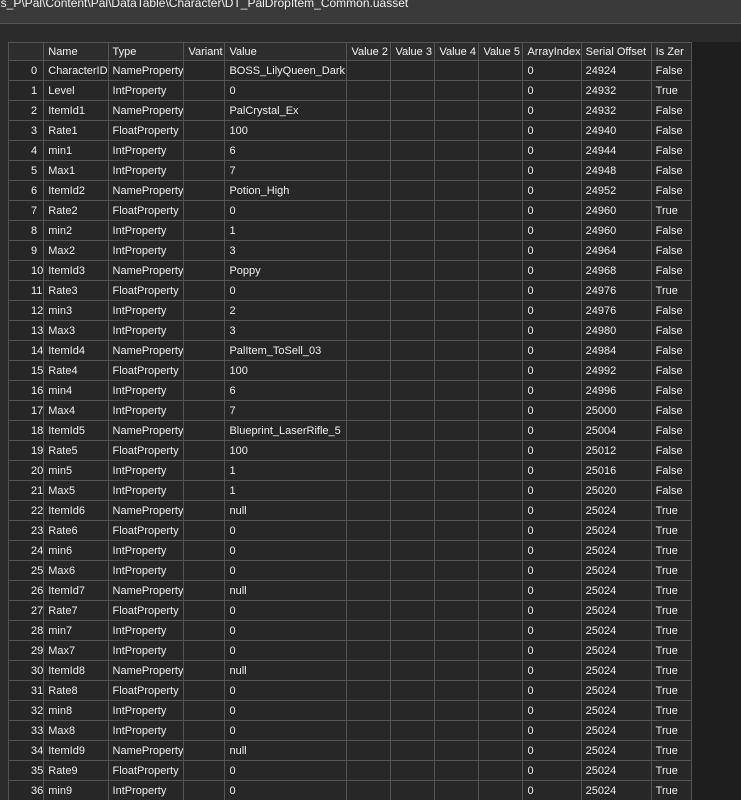 The height and width of the screenshot is (800, 741). What do you see at coordinates (671, 51) in the screenshot?
I see `is-zero-column-header: Is Zer` at bounding box center [671, 51].